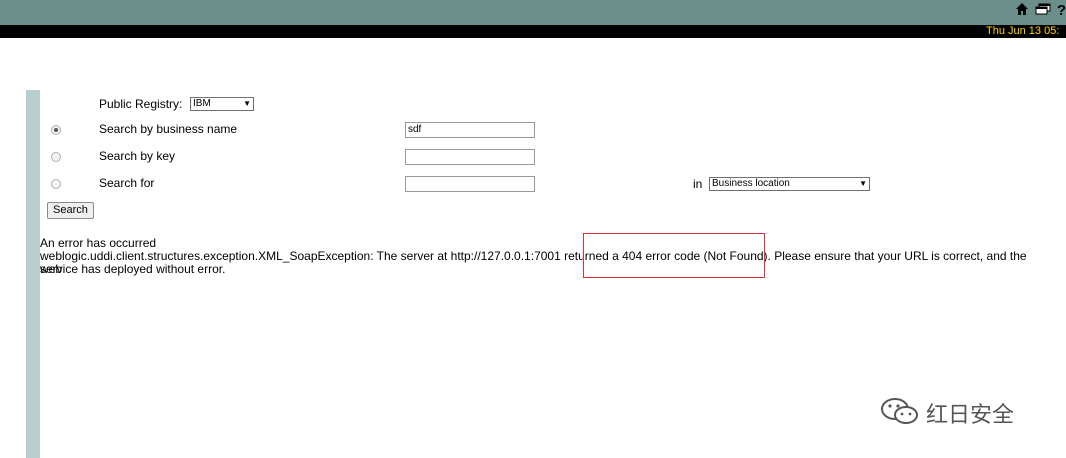 The height and width of the screenshot is (458, 1066). What do you see at coordinates (1061, 10) in the screenshot?
I see `help-icon: ?` at bounding box center [1061, 10].